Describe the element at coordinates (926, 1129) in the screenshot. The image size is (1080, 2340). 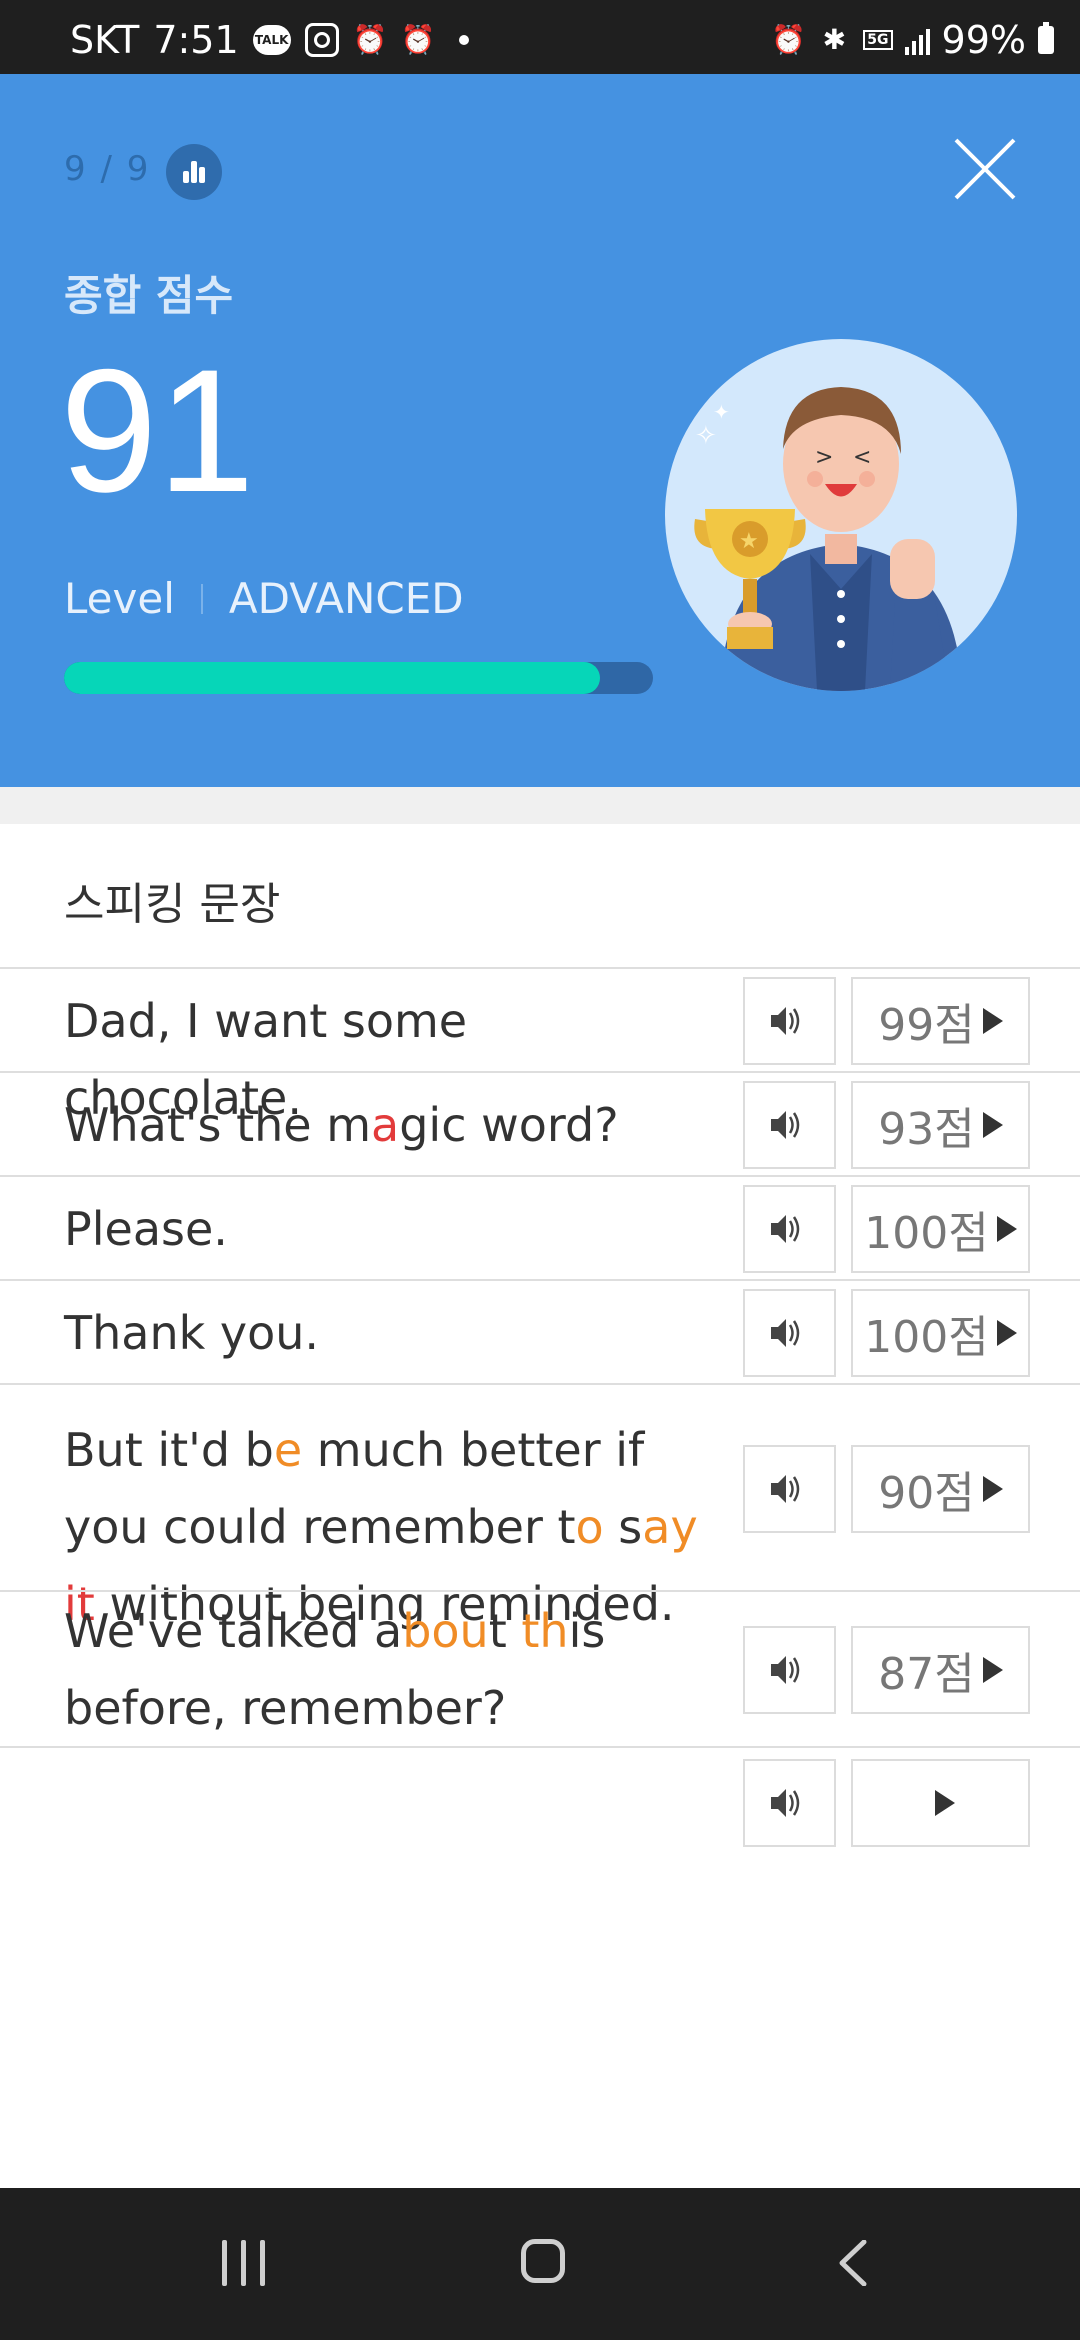
I see `sentence-score: 93점` at that location.